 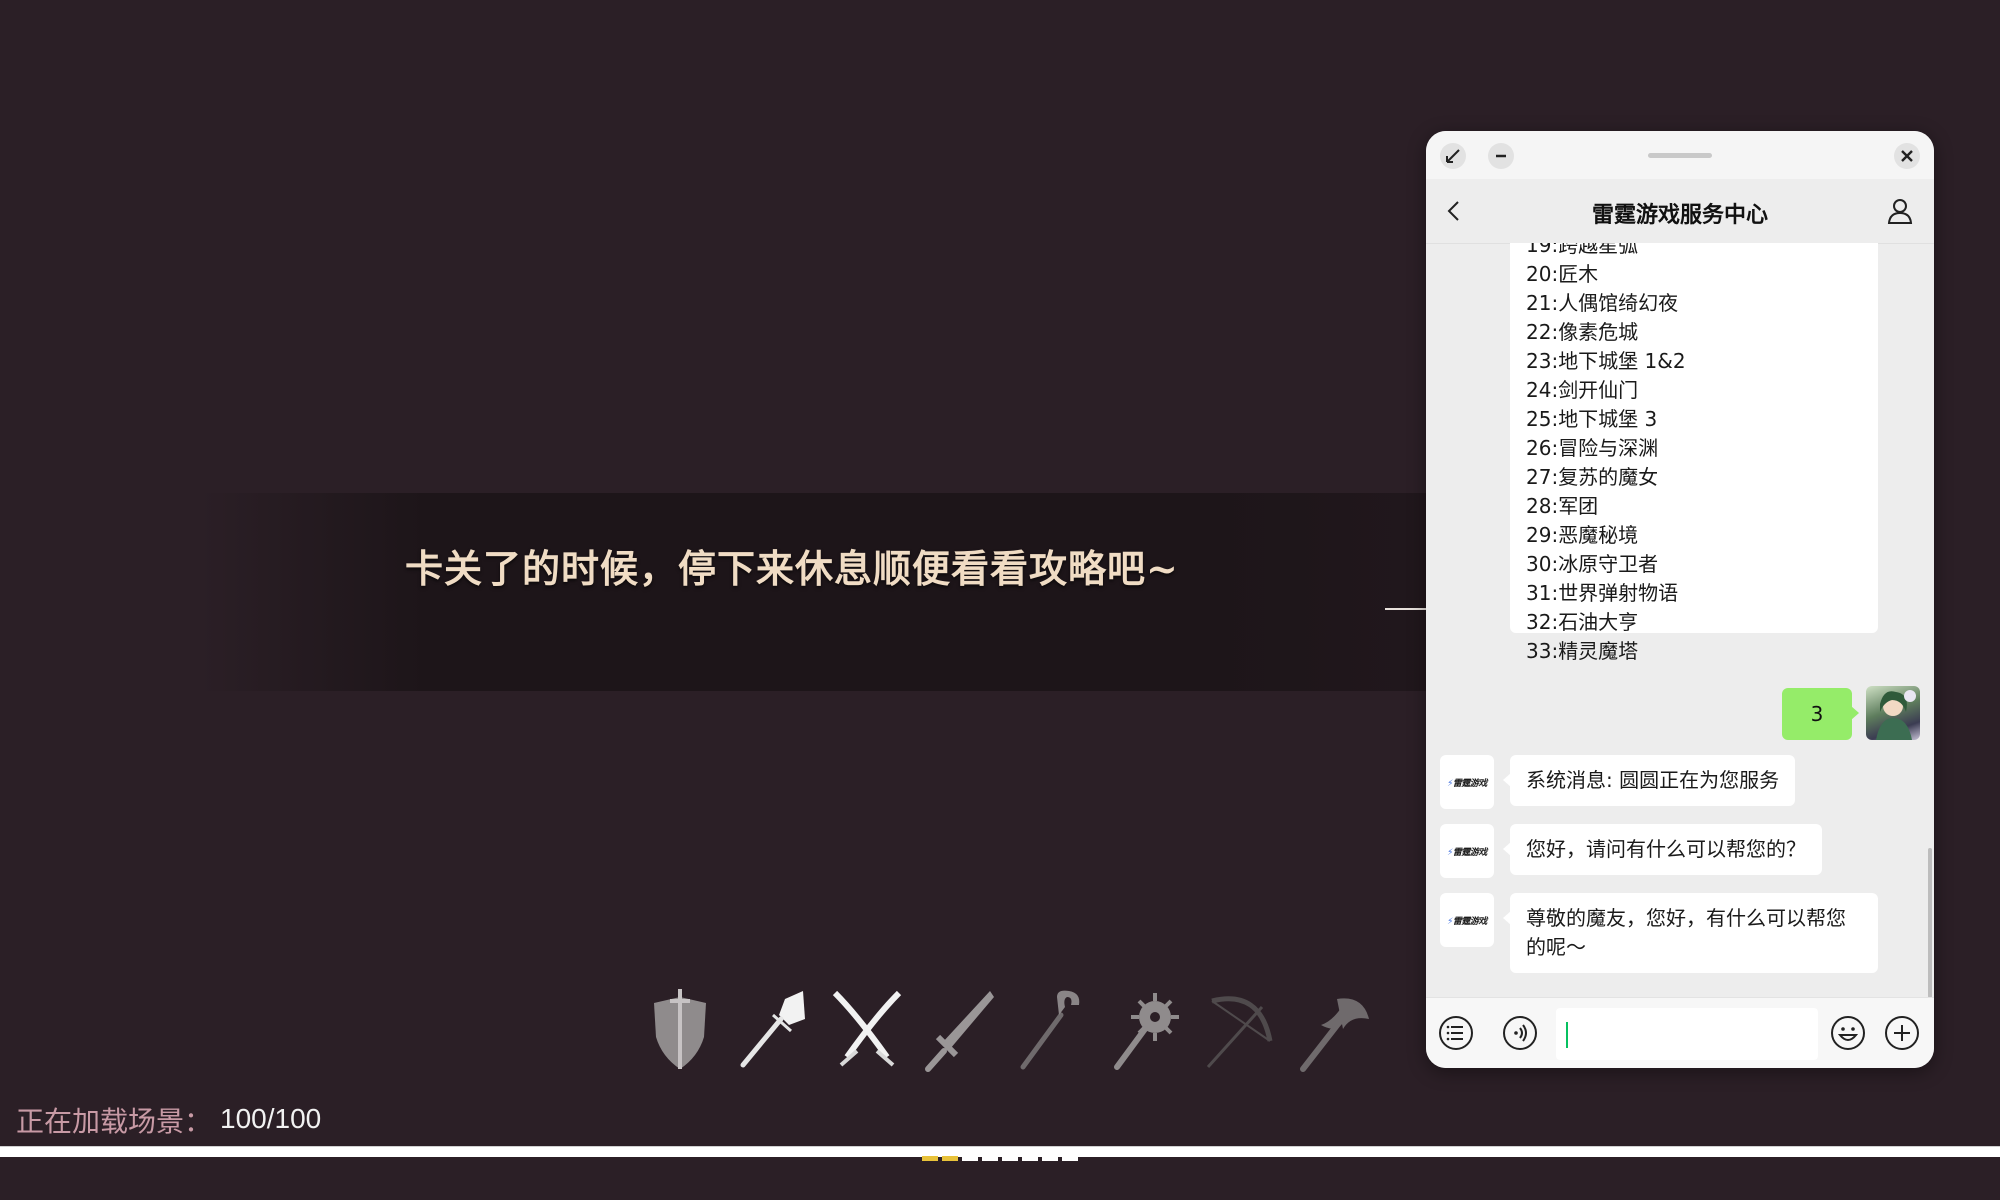 I want to click on game-list-item: 33:精灵魔塔, so click(x=1582, y=651).